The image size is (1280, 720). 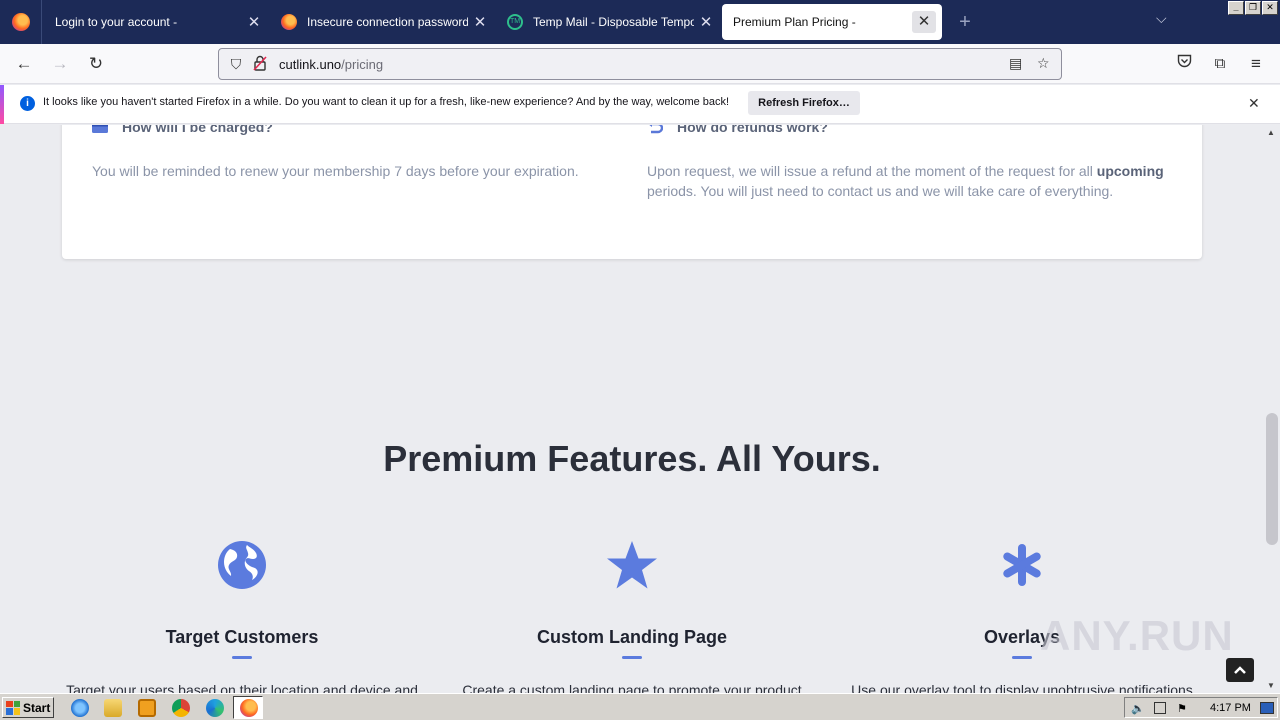 I want to click on taskbar-firefox-button, so click(x=248, y=707).